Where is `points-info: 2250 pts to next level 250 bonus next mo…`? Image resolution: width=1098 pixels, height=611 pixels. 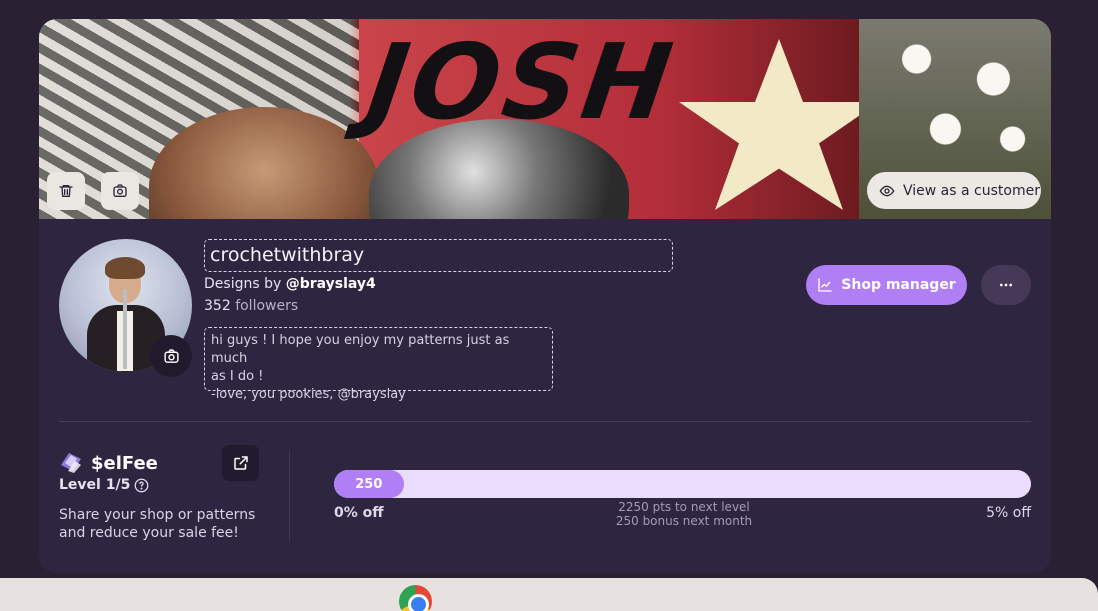
points-info: 2250 pts to next level 250 bonus next mo… is located at coordinates (684, 514).